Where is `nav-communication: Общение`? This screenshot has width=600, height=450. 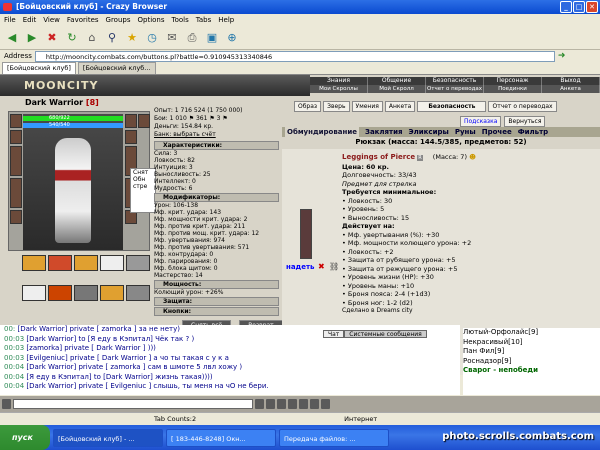 nav-communication: Общение is located at coordinates (397, 81).